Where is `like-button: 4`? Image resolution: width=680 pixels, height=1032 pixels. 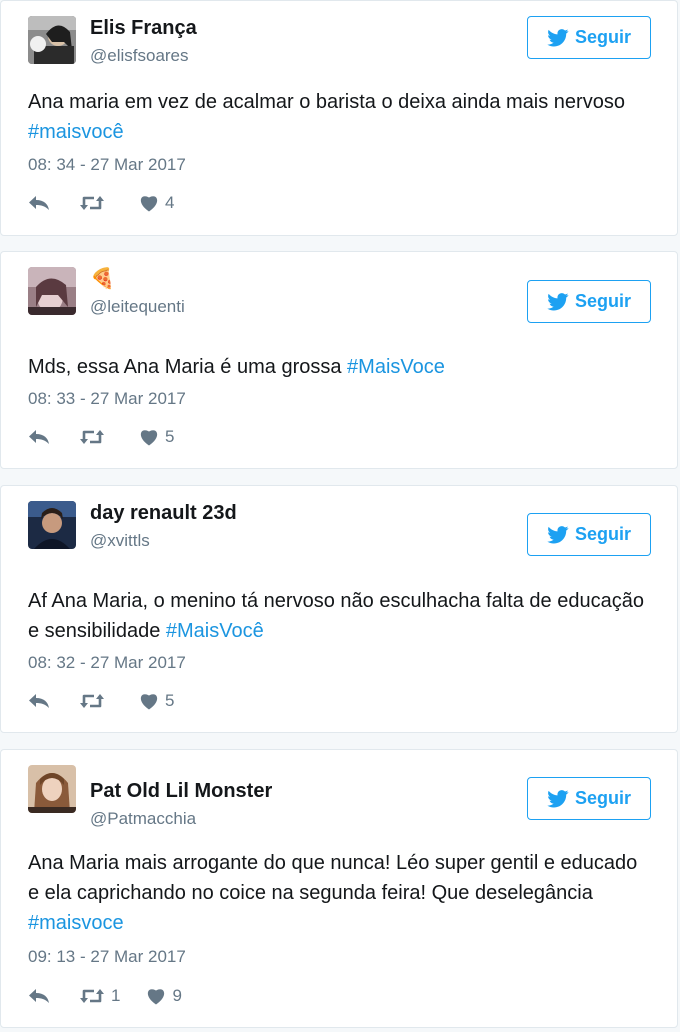 like-button: 4 is located at coordinates (156, 203).